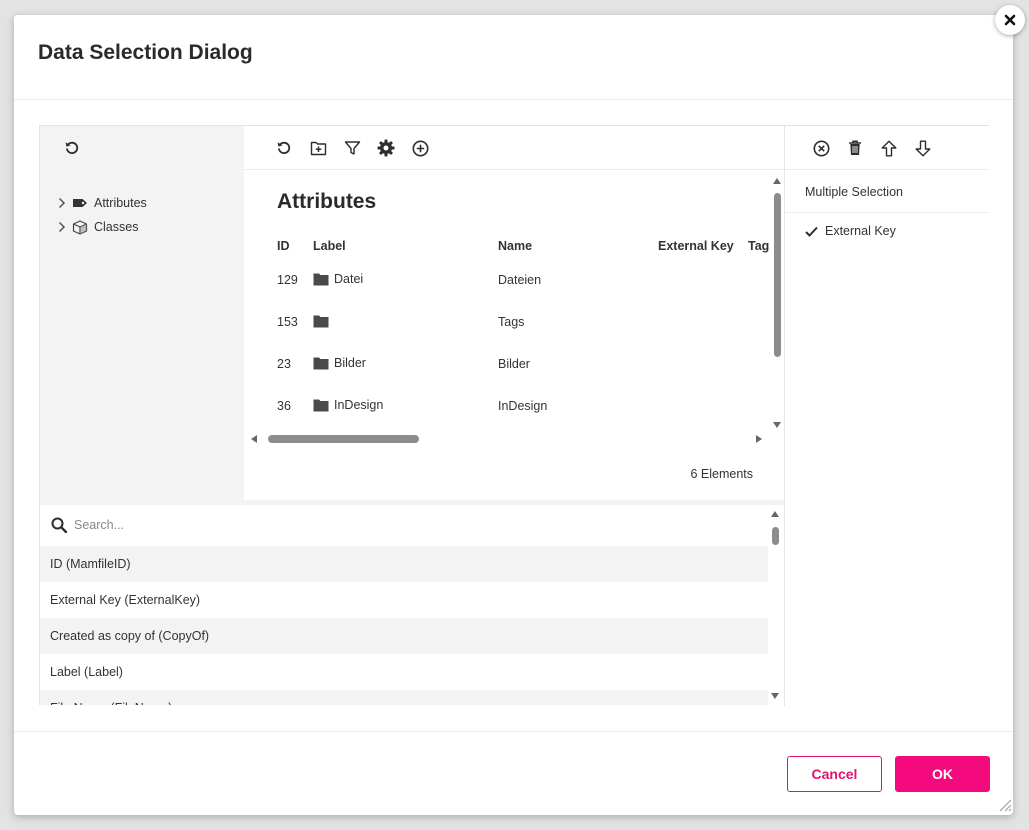  Describe the element at coordinates (404, 672) in the screenshot. I see `list-item: Label (Label)` at that location.